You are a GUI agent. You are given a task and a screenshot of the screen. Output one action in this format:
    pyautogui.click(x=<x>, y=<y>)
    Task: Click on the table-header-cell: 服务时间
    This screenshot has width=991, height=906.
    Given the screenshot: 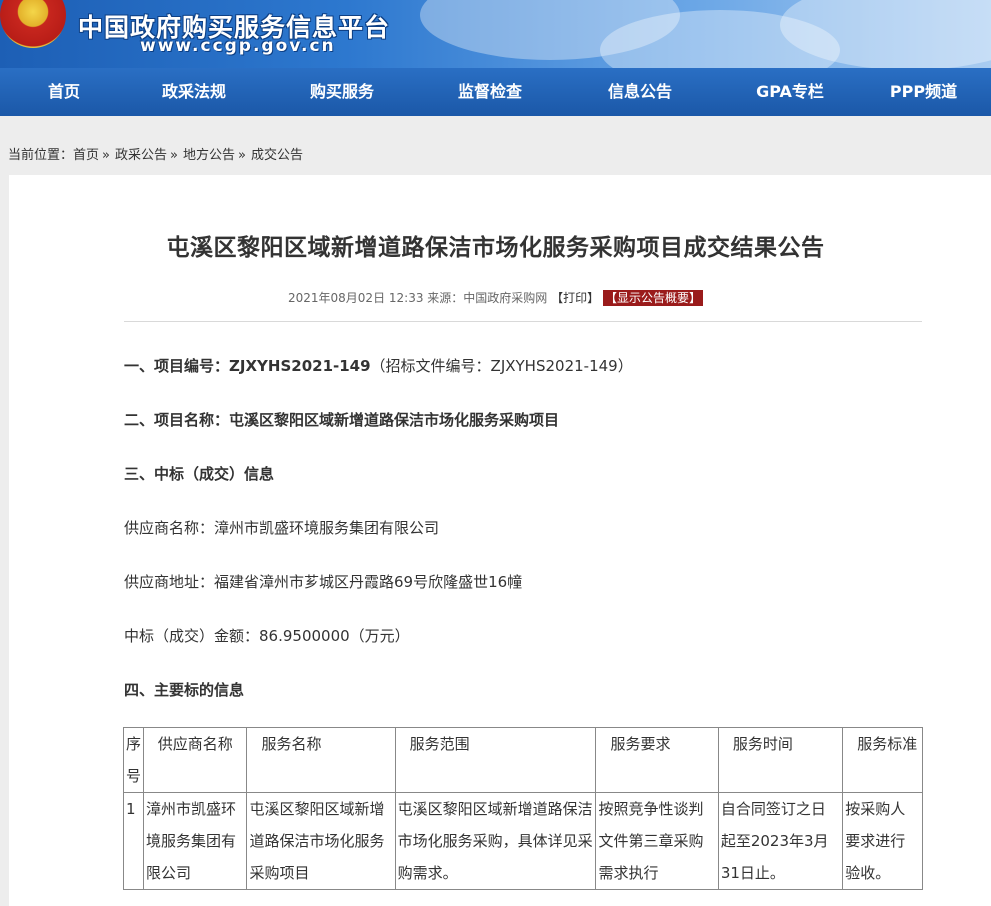 What is the action you would take?
    pyautogui.click(x=780, y=760)
    